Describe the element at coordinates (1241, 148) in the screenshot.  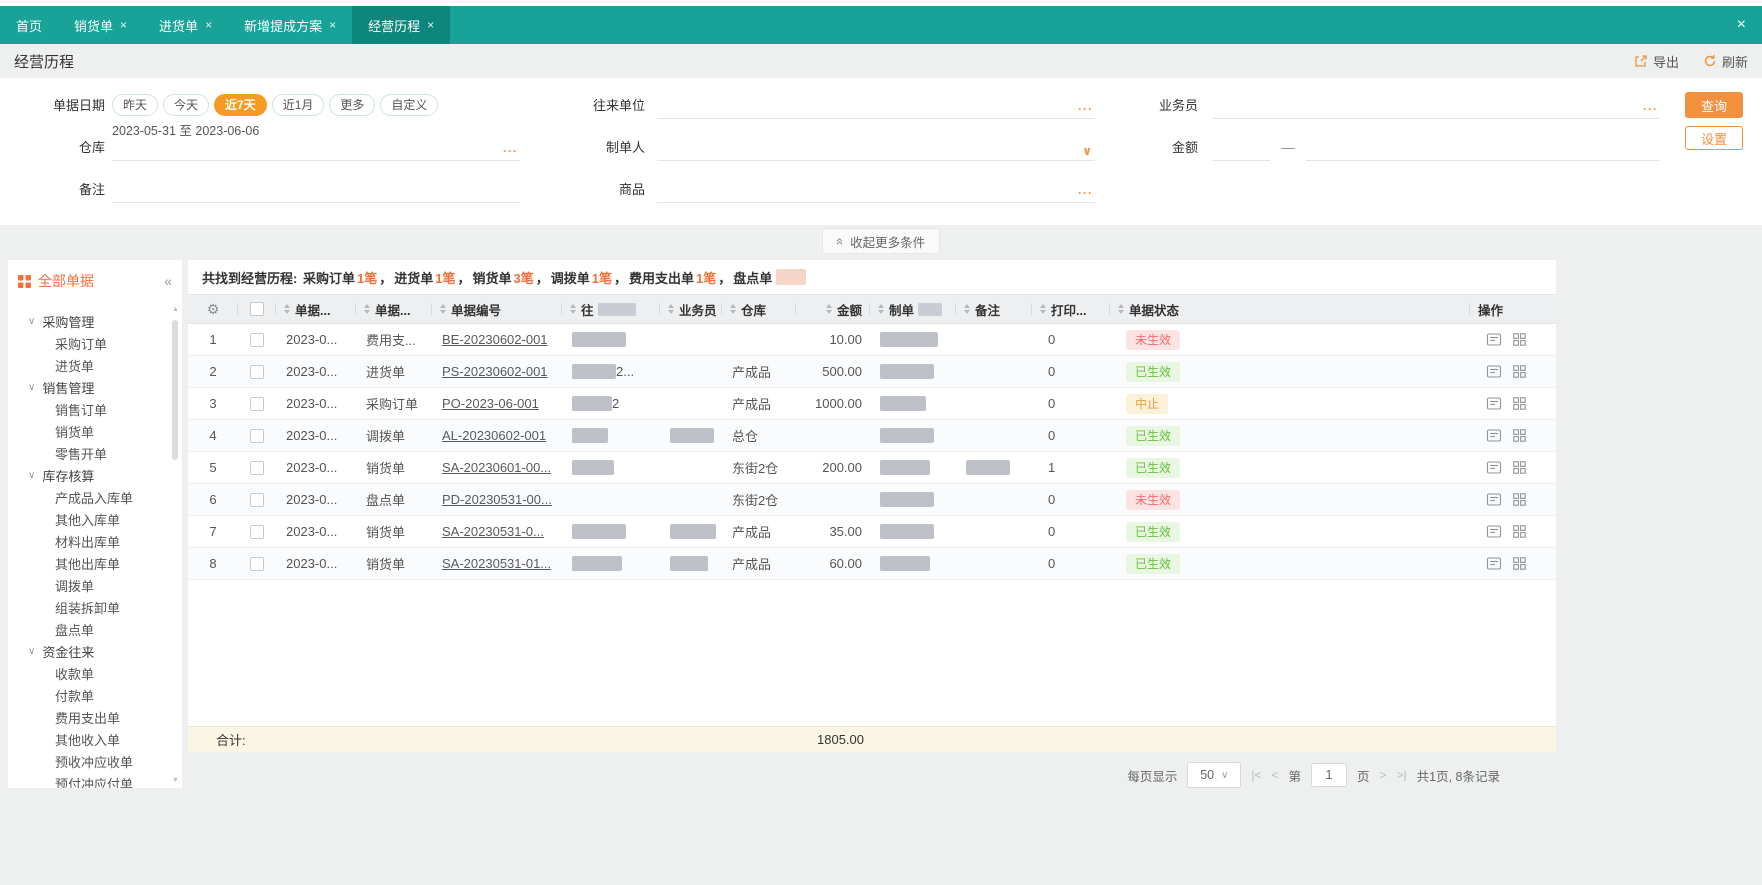
I see `amount-min-input` at that location.